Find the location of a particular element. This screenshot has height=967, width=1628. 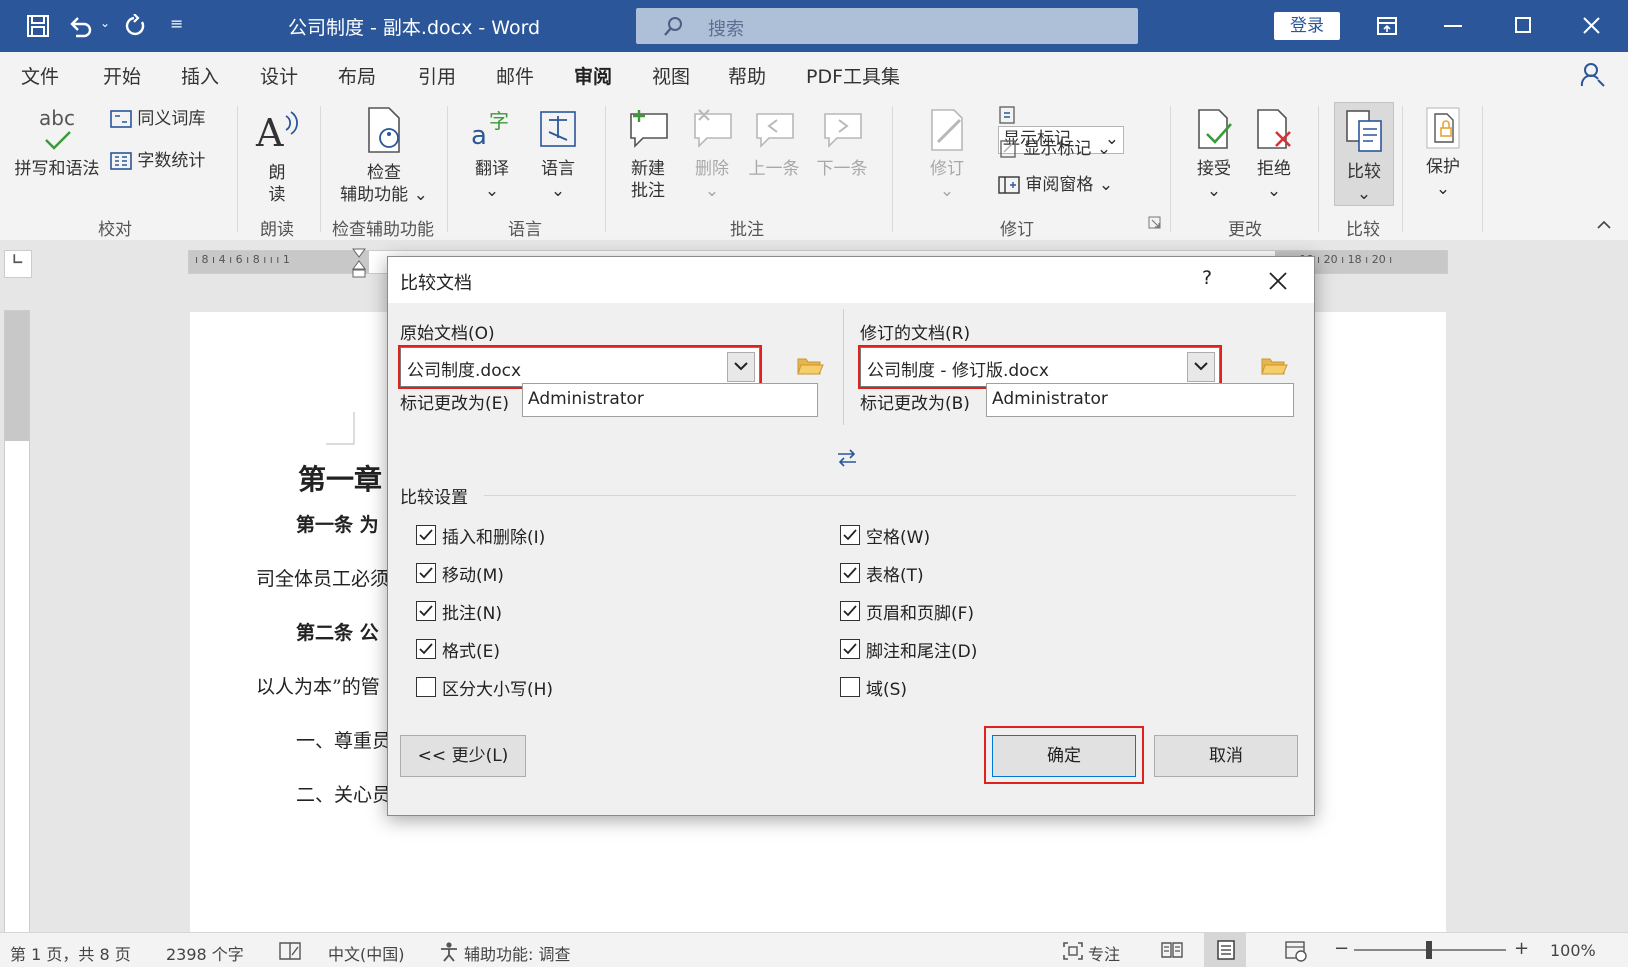

save-icon is located at coordinates (38, 26).